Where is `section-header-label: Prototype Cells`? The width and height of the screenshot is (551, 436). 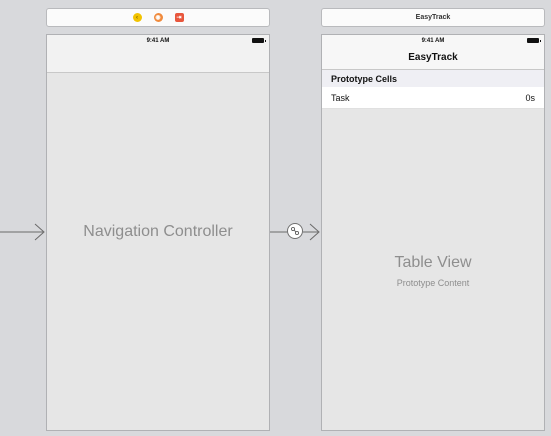
section-header-label: Prototype Cells is located at coordinates (364, 78).